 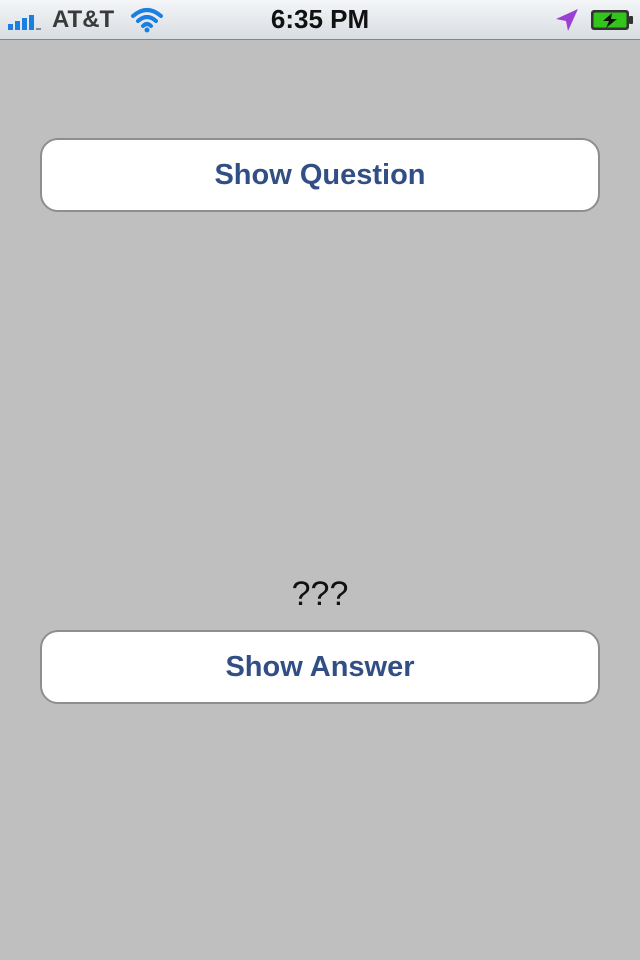 I want to click on location-arrow-icon, so click(x=567, y=20).